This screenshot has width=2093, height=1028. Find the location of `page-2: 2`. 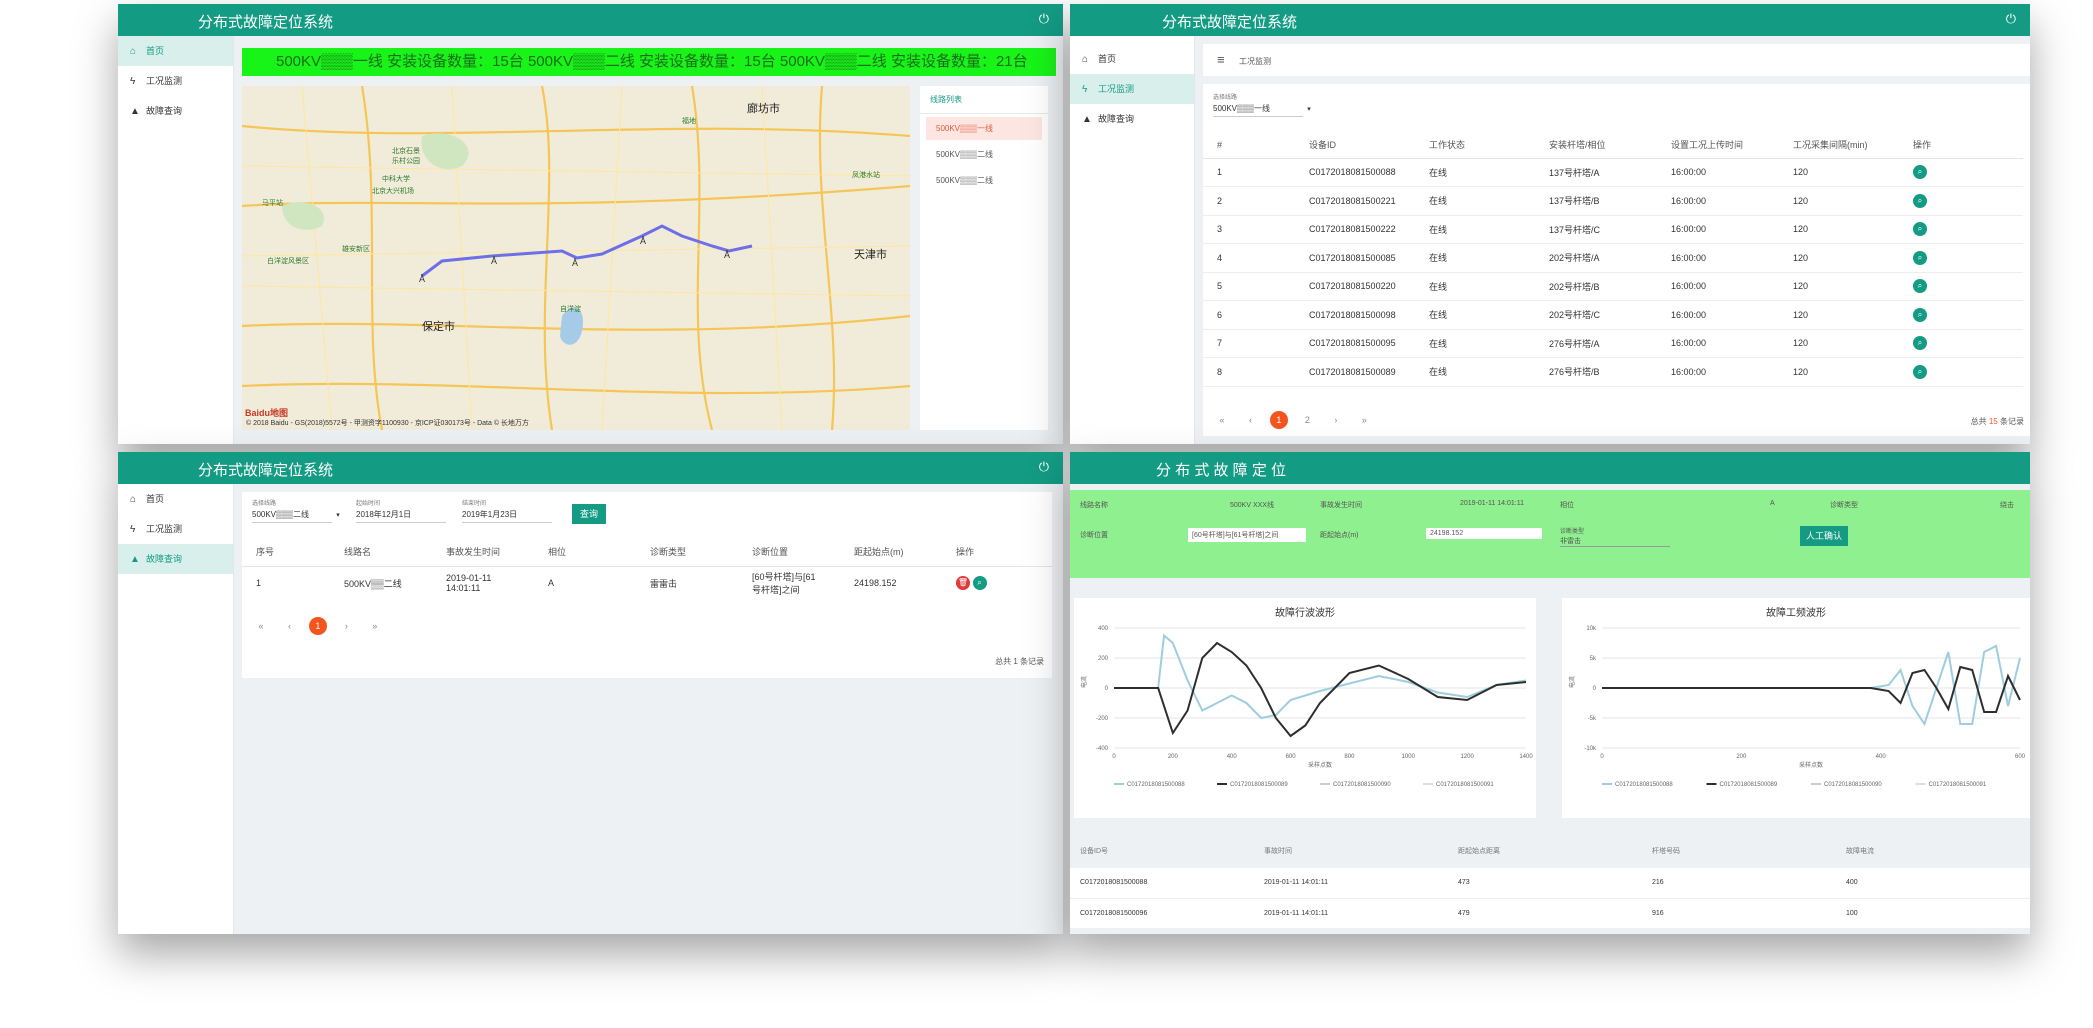

page-2: 2 is located at coordinates (1307, 420).